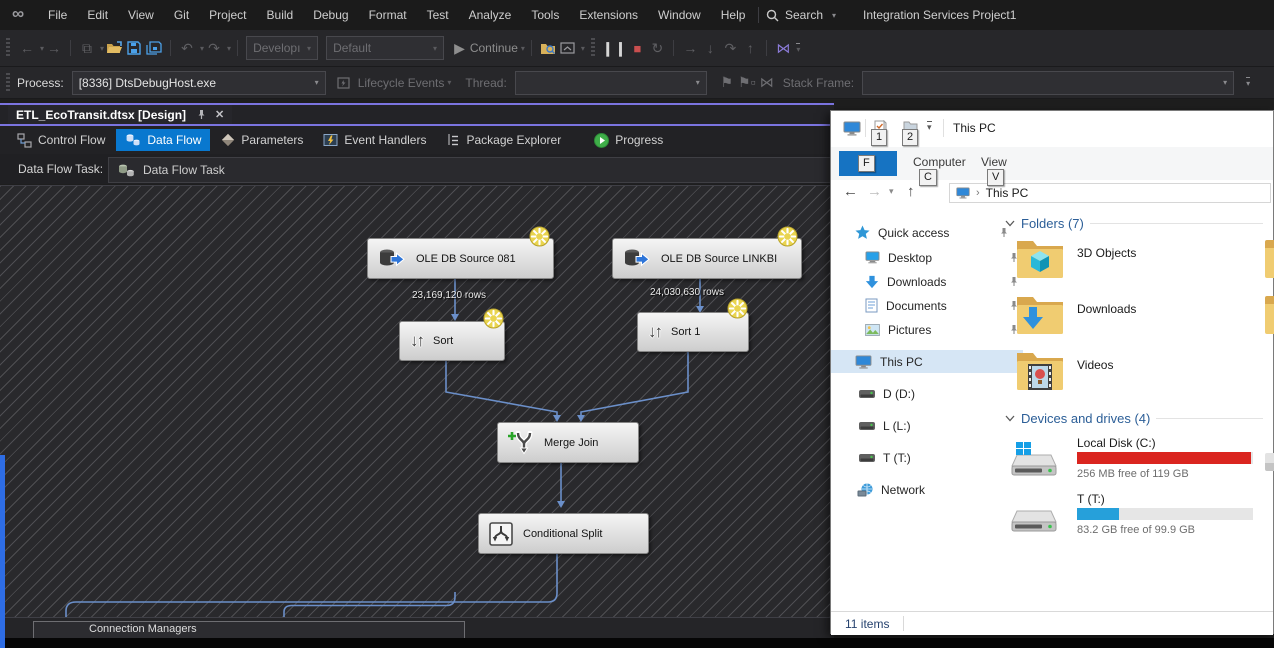 This screenshot has height=648, width=1274. I want to click on clipped-drive-icon, so click(1269, 462).